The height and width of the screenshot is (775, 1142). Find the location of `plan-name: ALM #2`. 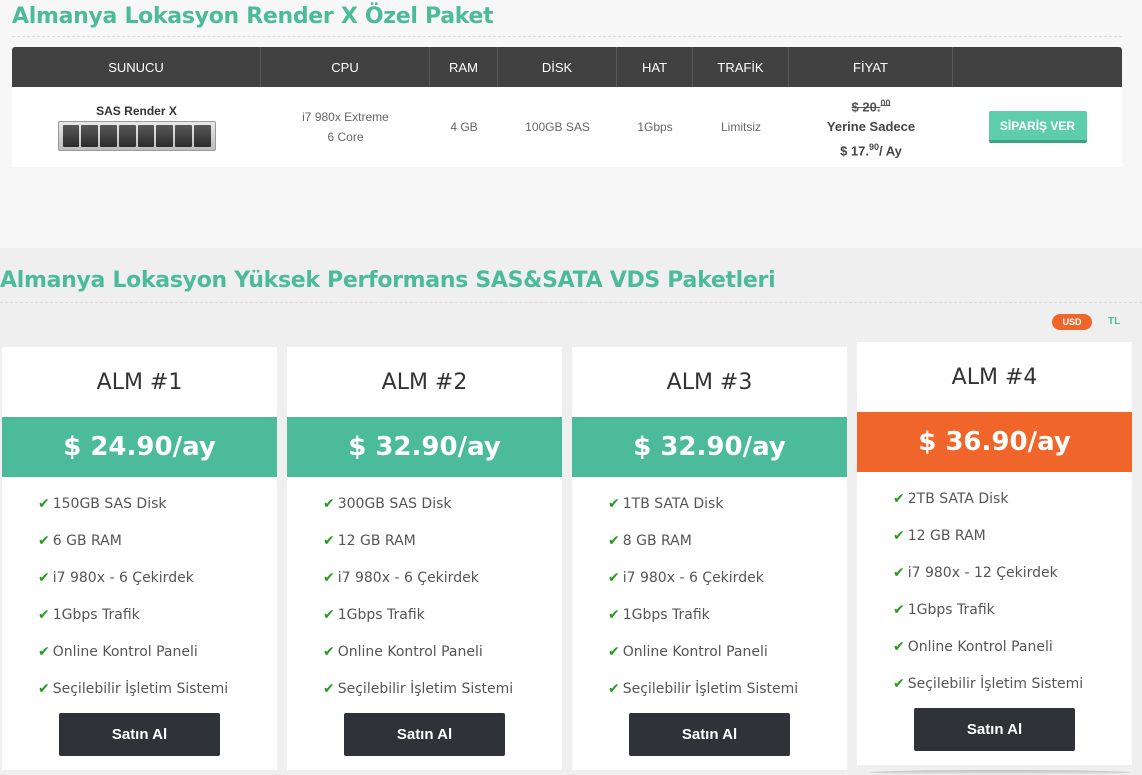

plan-name: ALM #2 is located at coordinates (424, 382).